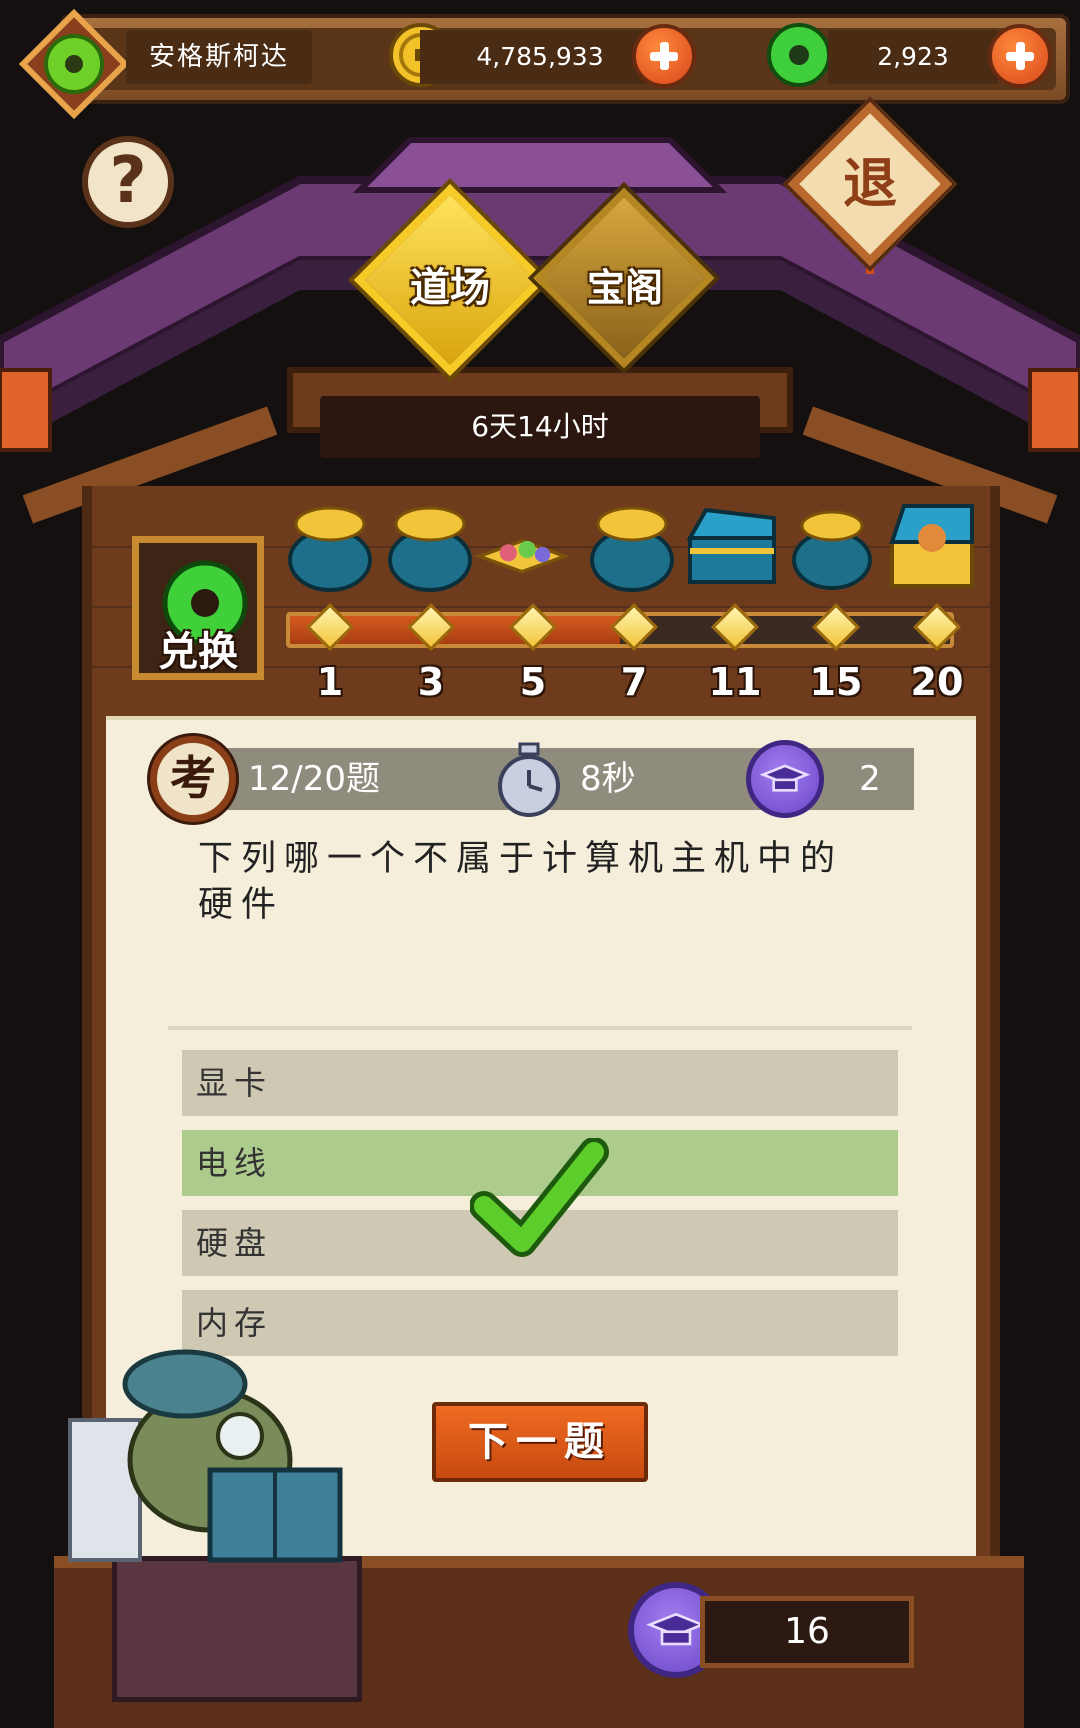 The height and width of the screenshot is (1728, 1080). I want to click on player-avatar-icon, so click(74, 64).